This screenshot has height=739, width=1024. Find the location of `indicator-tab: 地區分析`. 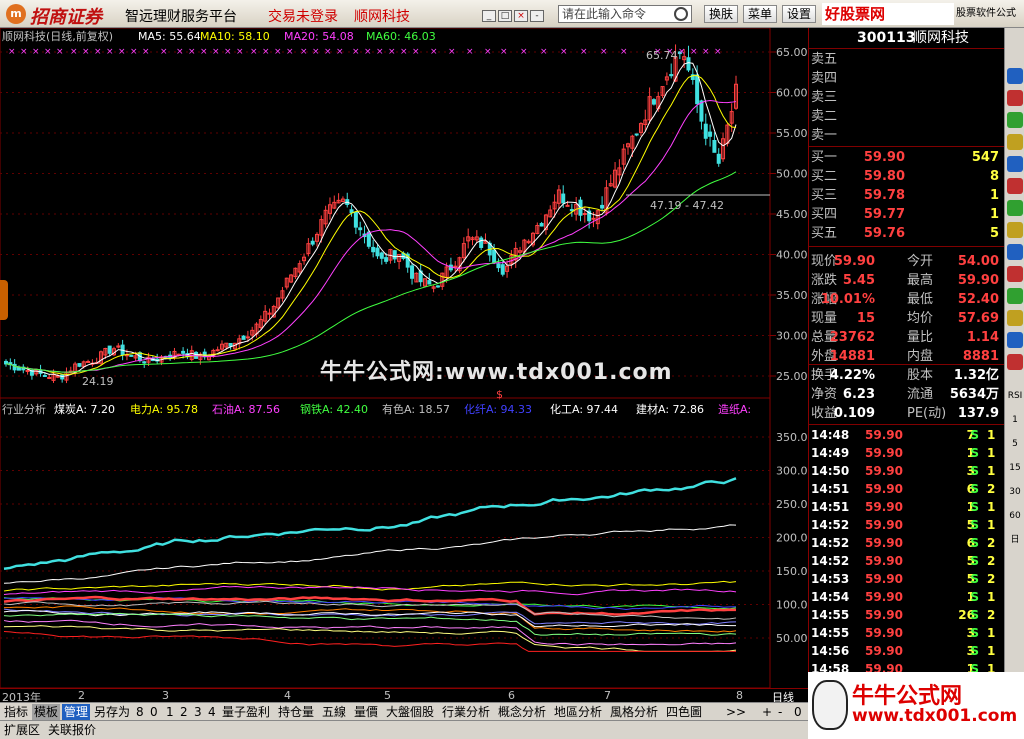

indicator-tab: 地區分析 is located at coordinates (578, 712).